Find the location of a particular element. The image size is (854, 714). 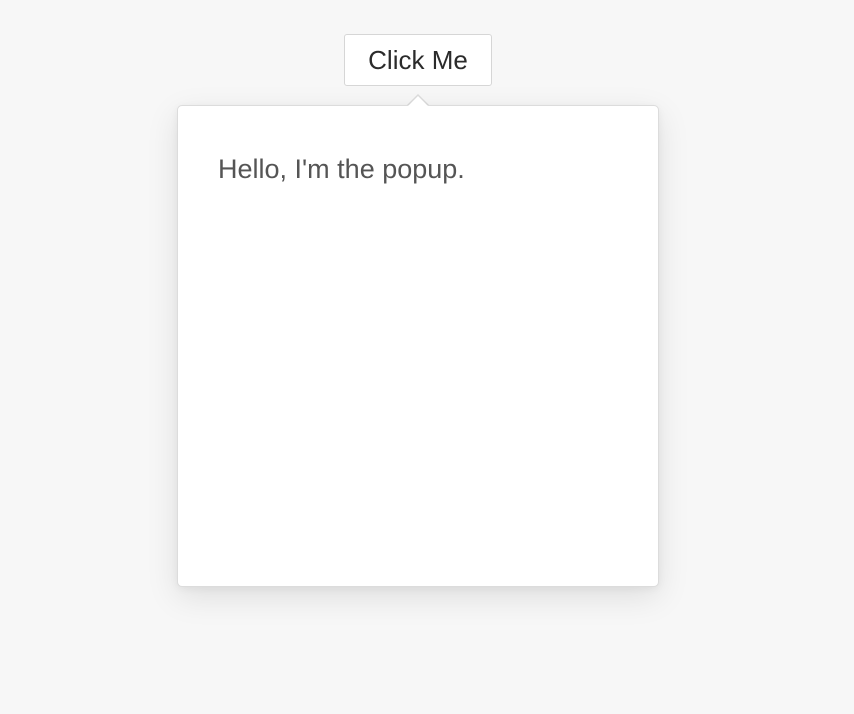

popup-arrow-fill is located at coordinates (418, 101).